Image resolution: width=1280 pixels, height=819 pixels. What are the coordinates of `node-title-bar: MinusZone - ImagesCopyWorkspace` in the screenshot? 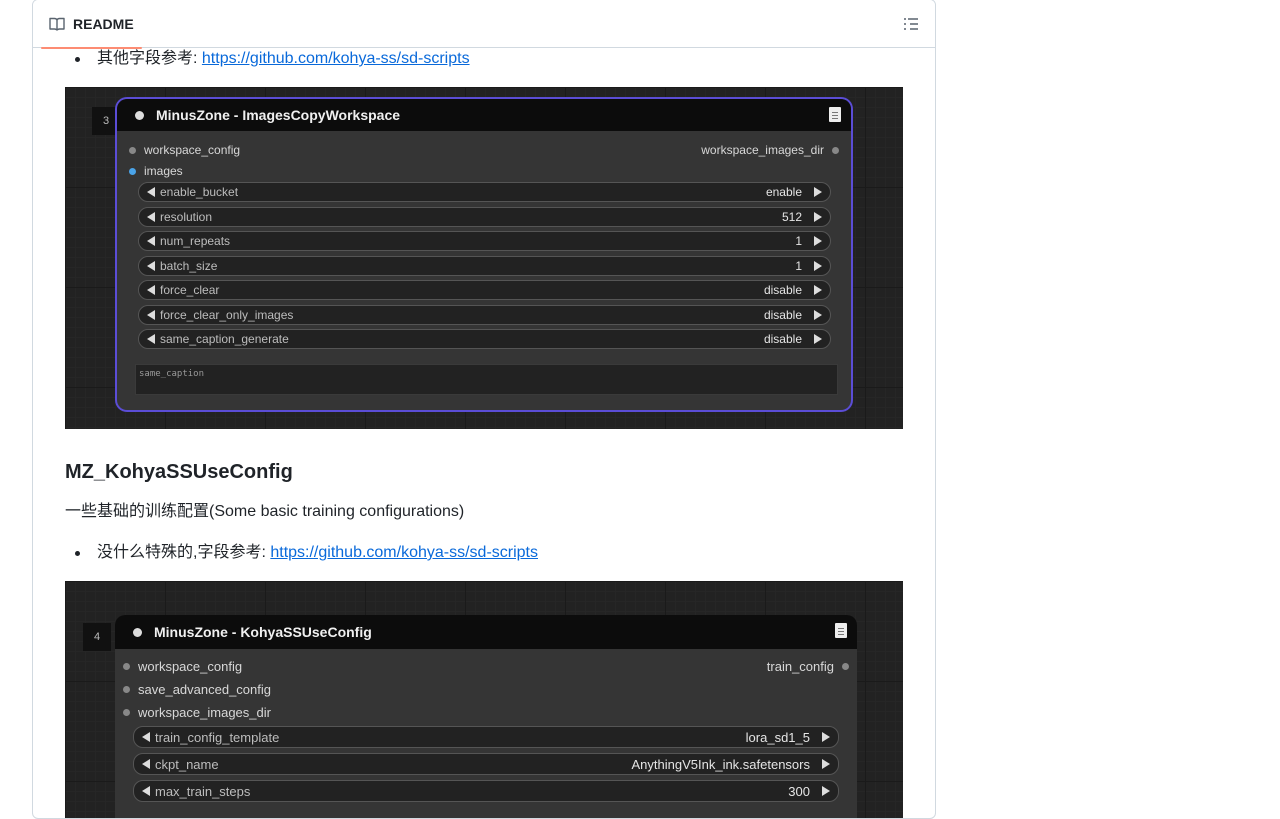 It's located at (484, 115).